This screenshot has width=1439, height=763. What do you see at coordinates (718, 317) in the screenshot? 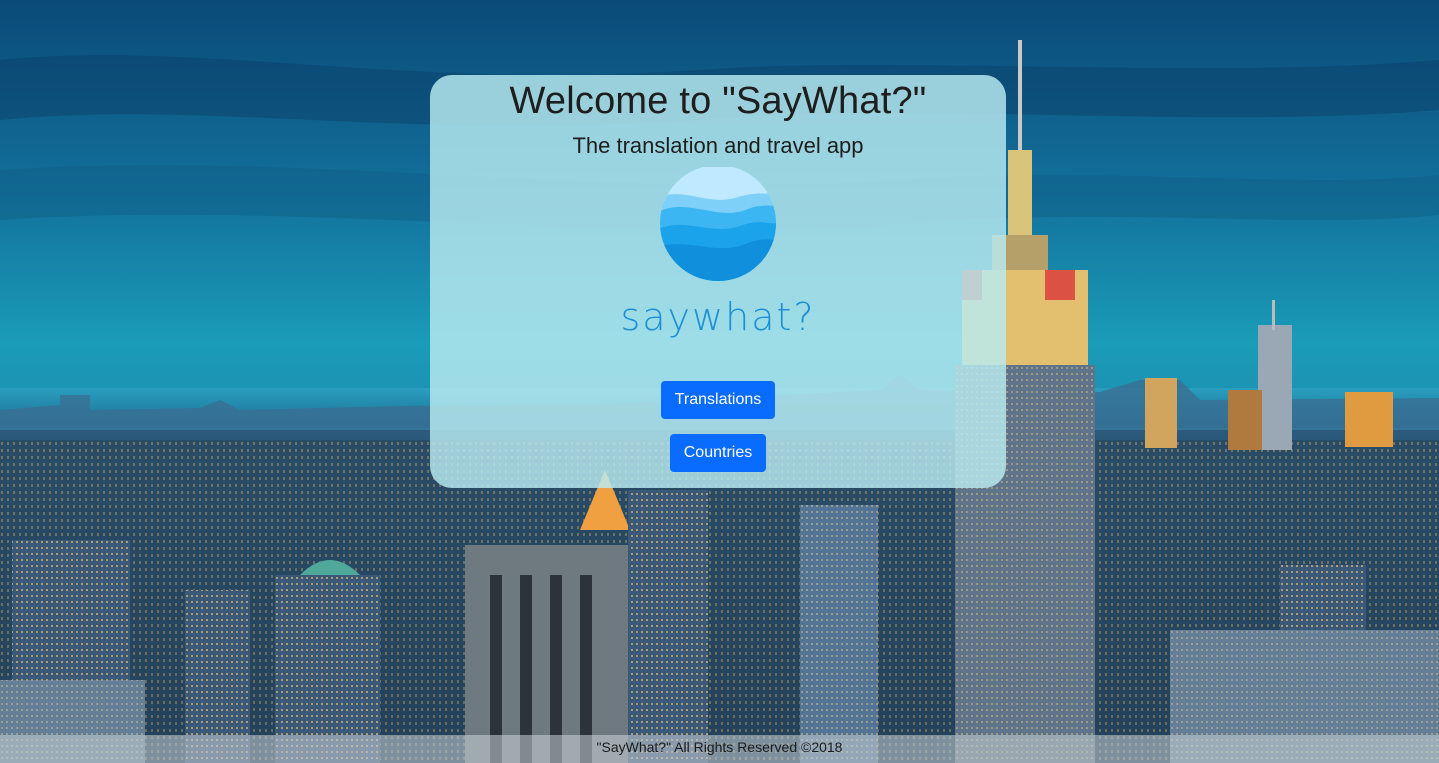
I see `logo-wordmark: saywhat?` at bounding box center [718, 317].